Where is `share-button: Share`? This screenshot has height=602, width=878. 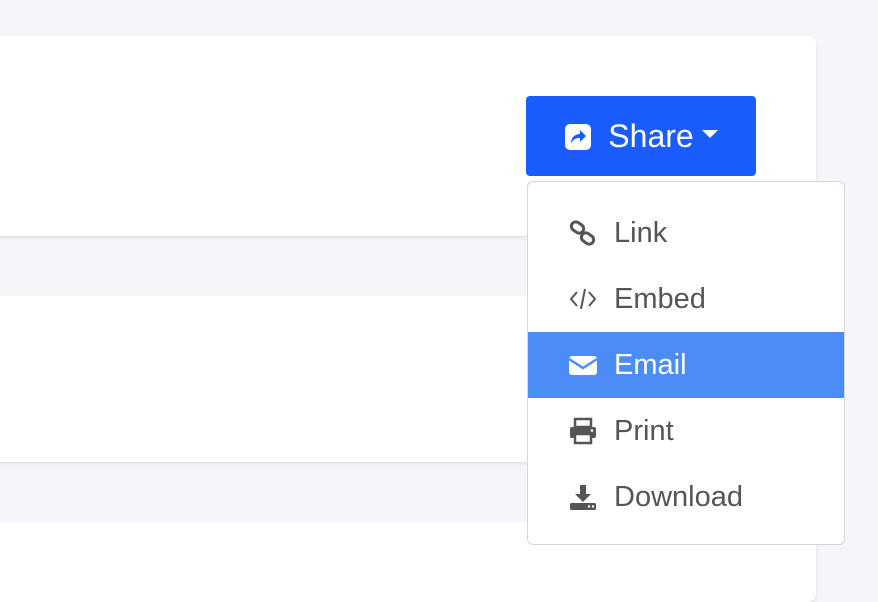 share-button: Share is located at coordinates (641, 136).